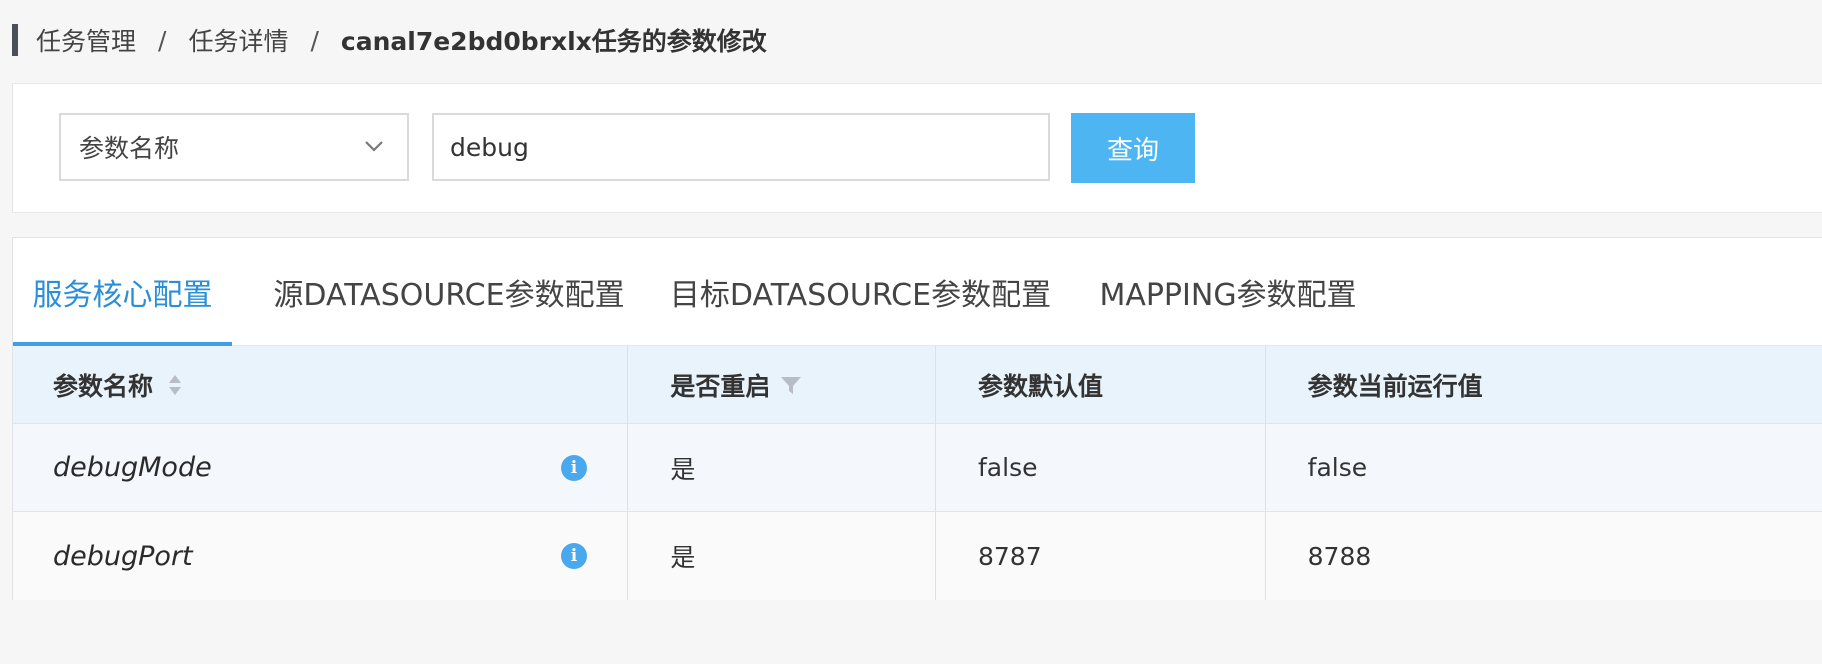 Image resolution: width=1822 pixels, height=664 pixels. What do you see at coordinates (321, 467) in the screenshot?
I see `param-name-cell: debugMode i` at bounding box center [321, 467].